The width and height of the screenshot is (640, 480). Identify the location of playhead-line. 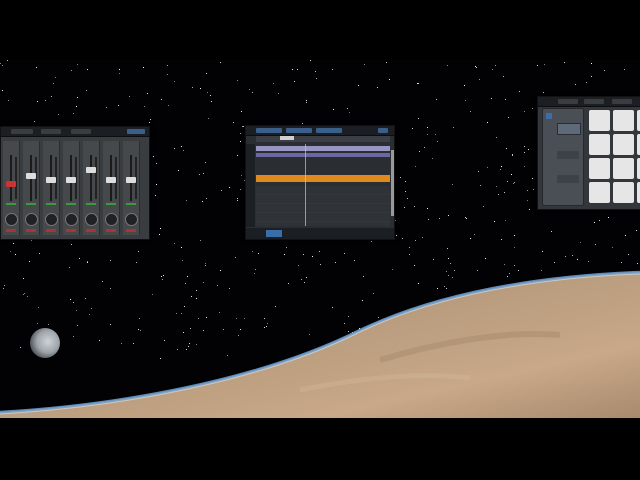
(305, 185).